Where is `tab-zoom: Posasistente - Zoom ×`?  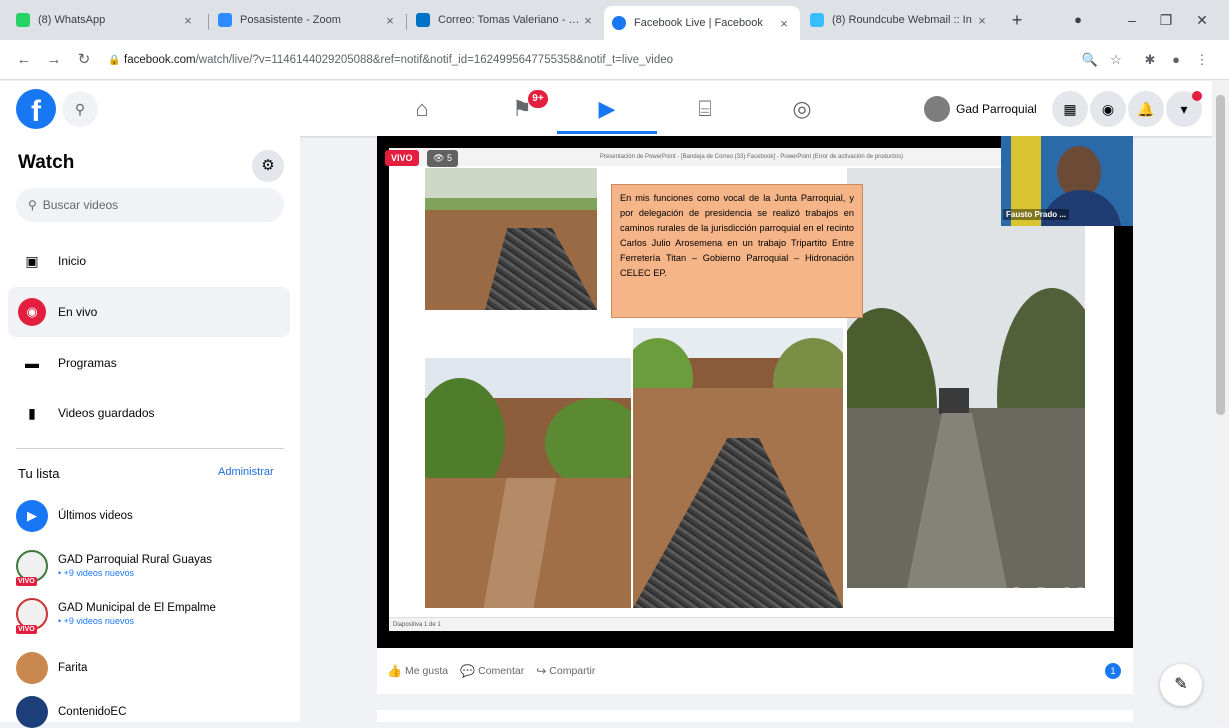
tab-zoom: Posasistente - Zoom × is located at coordinates (308, 20).